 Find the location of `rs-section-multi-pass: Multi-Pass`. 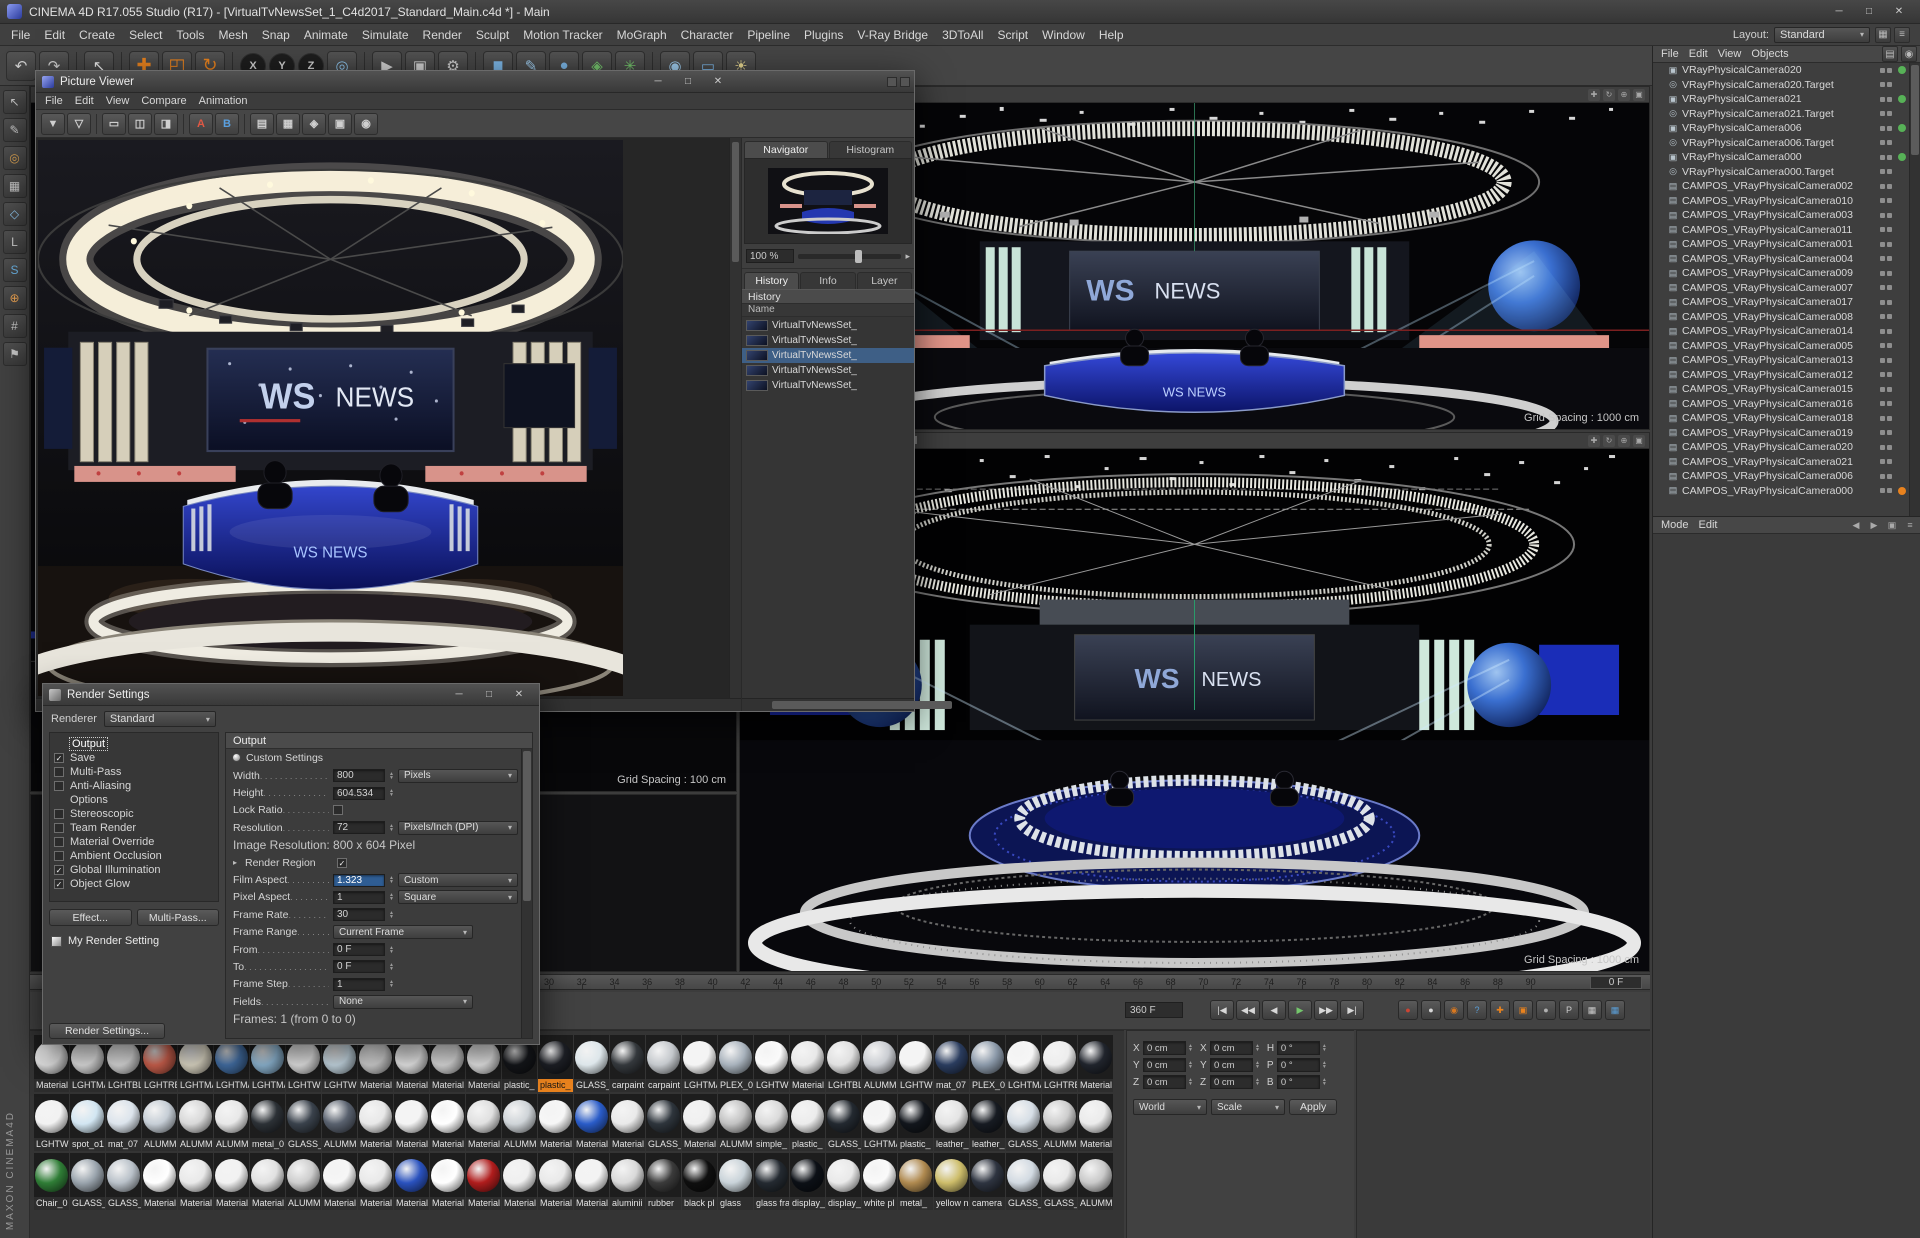

rs-section-multi-pass: Multi-Pass is located at coordinates (134, 772).